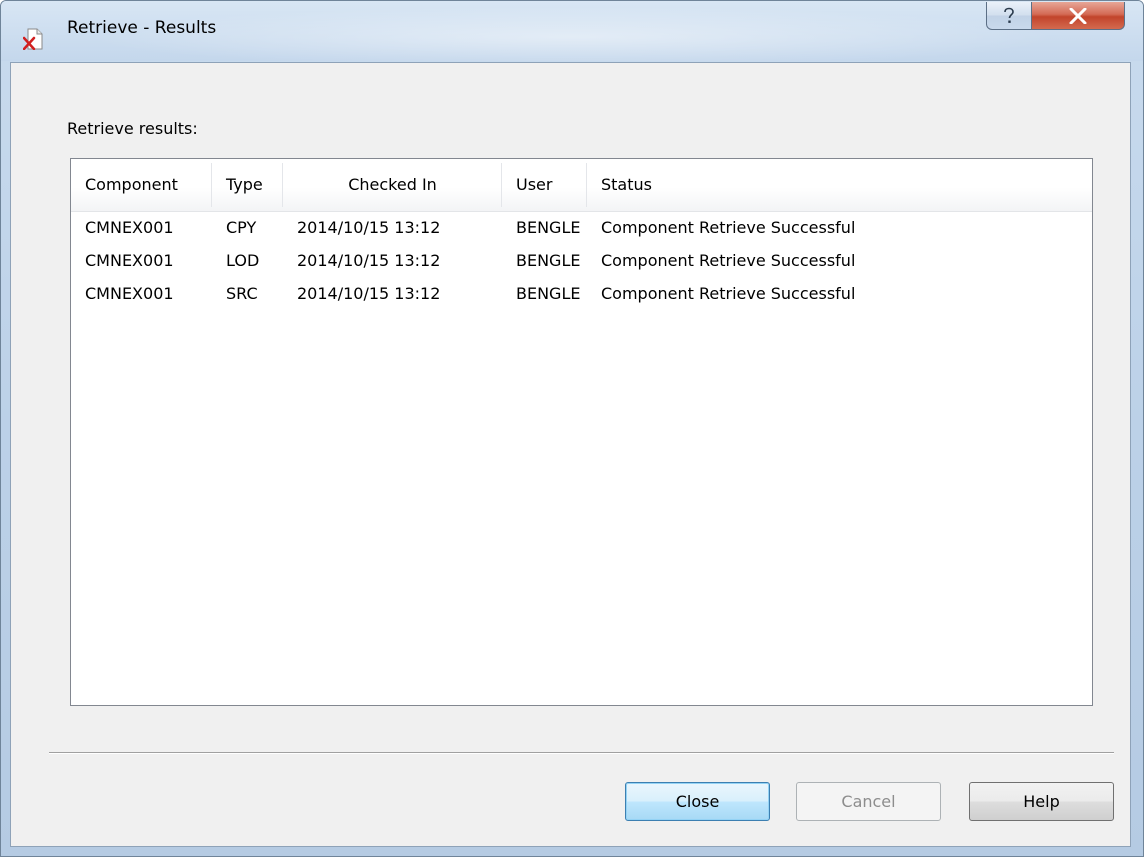  What do you see at coordinates (243, 260) in the screenshot?
I see `cell-type: LOD` at bounding box center [243, 260].